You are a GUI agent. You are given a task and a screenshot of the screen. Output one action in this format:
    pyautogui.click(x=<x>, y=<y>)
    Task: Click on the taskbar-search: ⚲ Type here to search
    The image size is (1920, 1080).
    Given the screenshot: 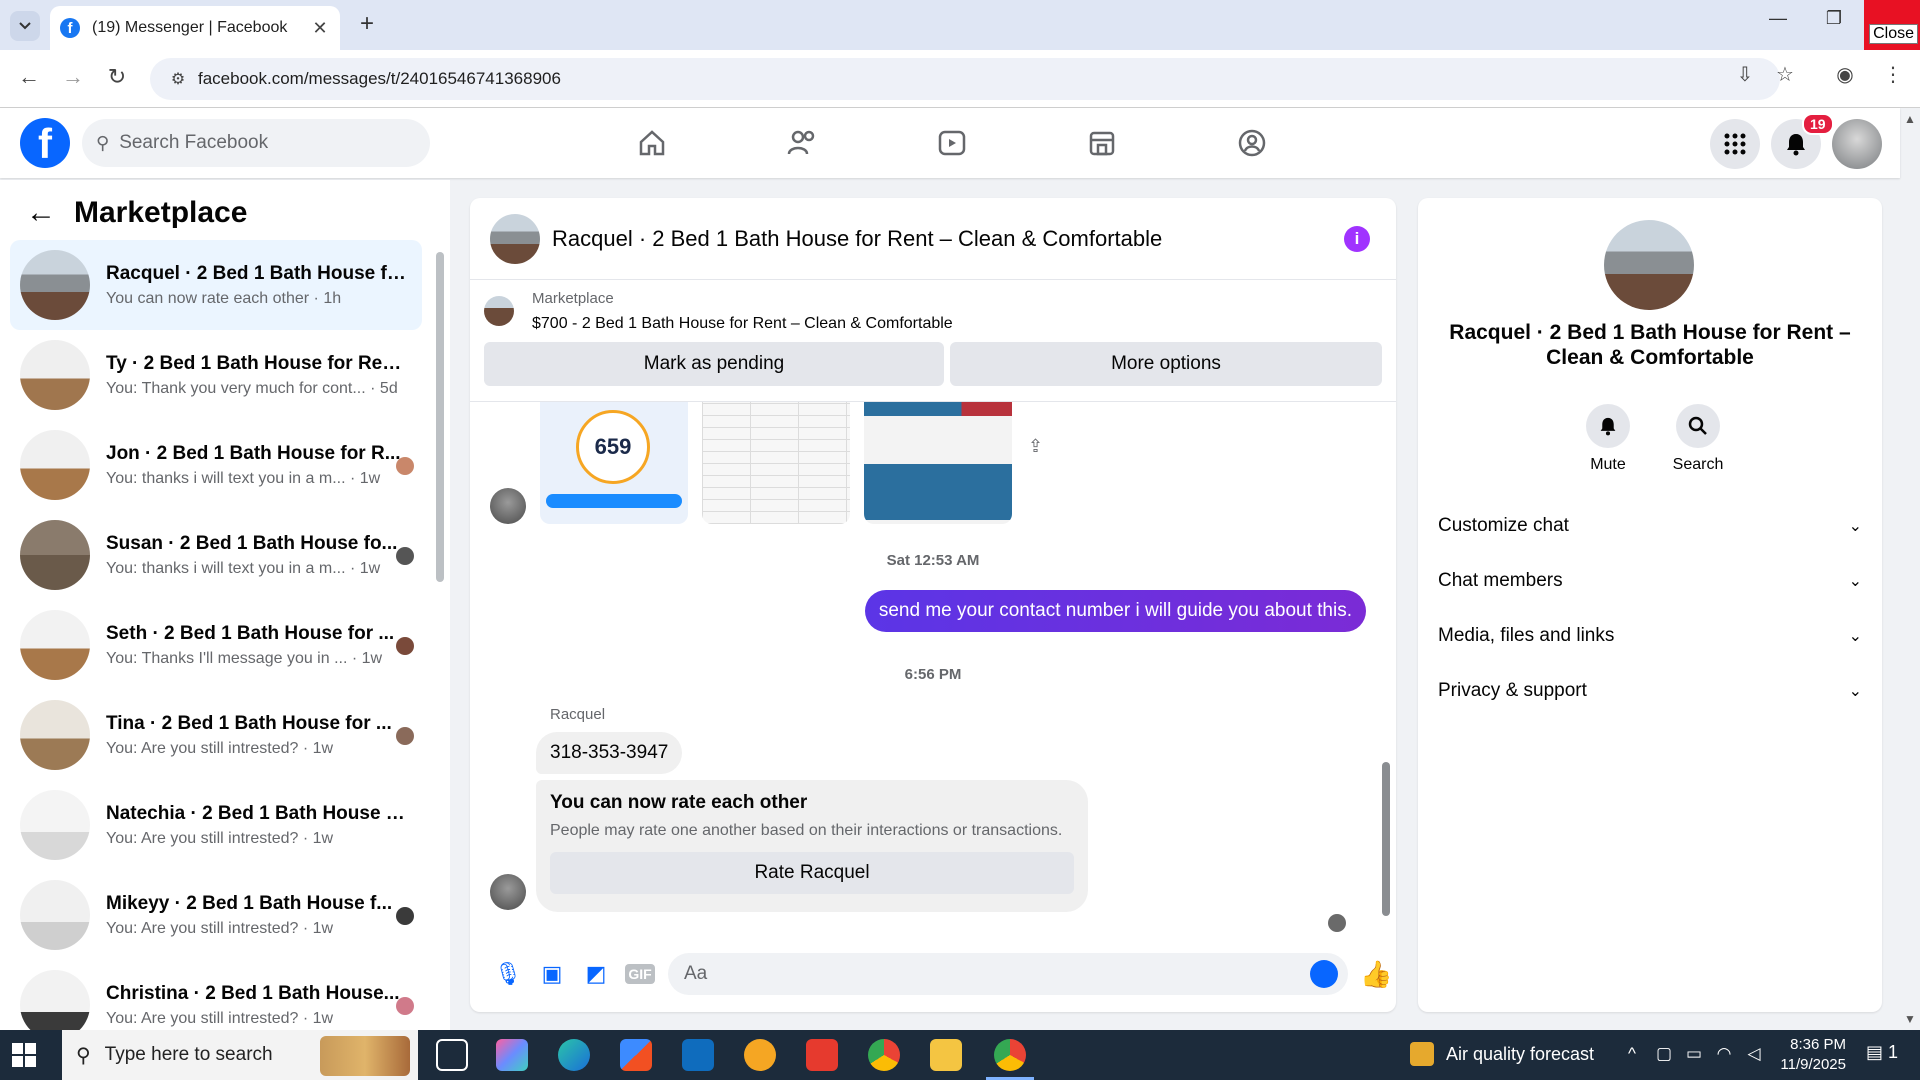 What is the action you would take?
    pyautogui.click(x=240, y=1055)
    